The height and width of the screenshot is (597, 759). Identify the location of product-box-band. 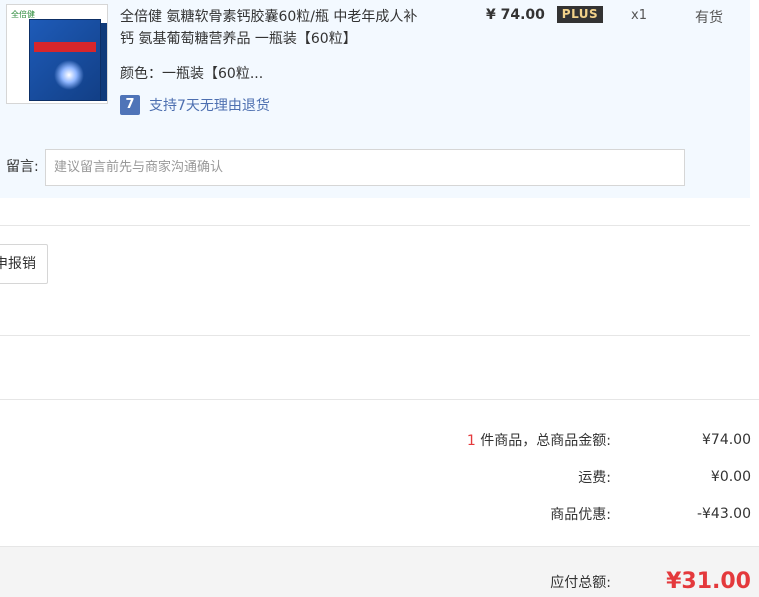
(65, 47).